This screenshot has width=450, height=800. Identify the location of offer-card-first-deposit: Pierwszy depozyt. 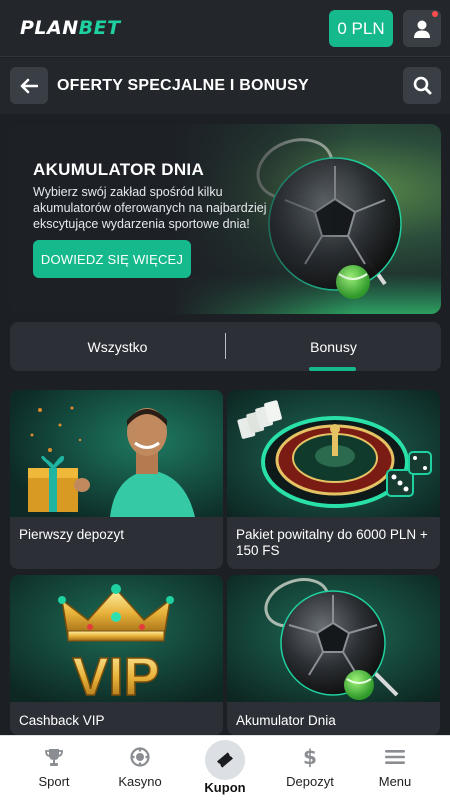
(116, 479).